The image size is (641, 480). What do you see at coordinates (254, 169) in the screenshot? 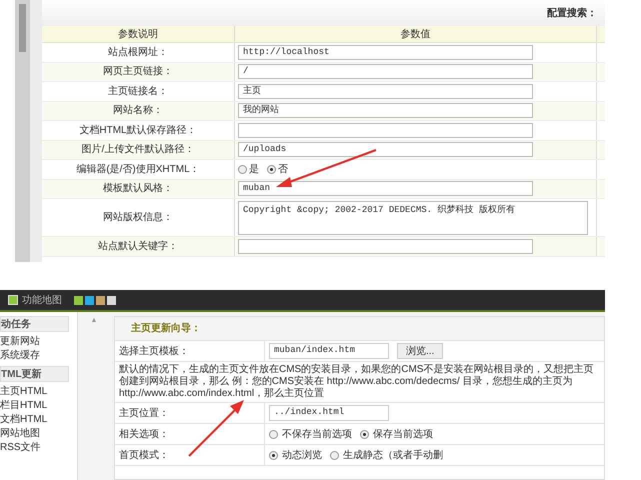
I see `radio-label: 是` at bounding box center [254, 169].